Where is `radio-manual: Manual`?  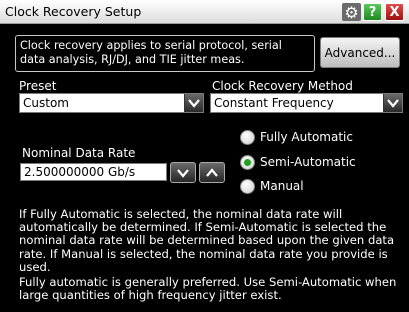
radio-manual: Manual is located at coordinates (272, 186).